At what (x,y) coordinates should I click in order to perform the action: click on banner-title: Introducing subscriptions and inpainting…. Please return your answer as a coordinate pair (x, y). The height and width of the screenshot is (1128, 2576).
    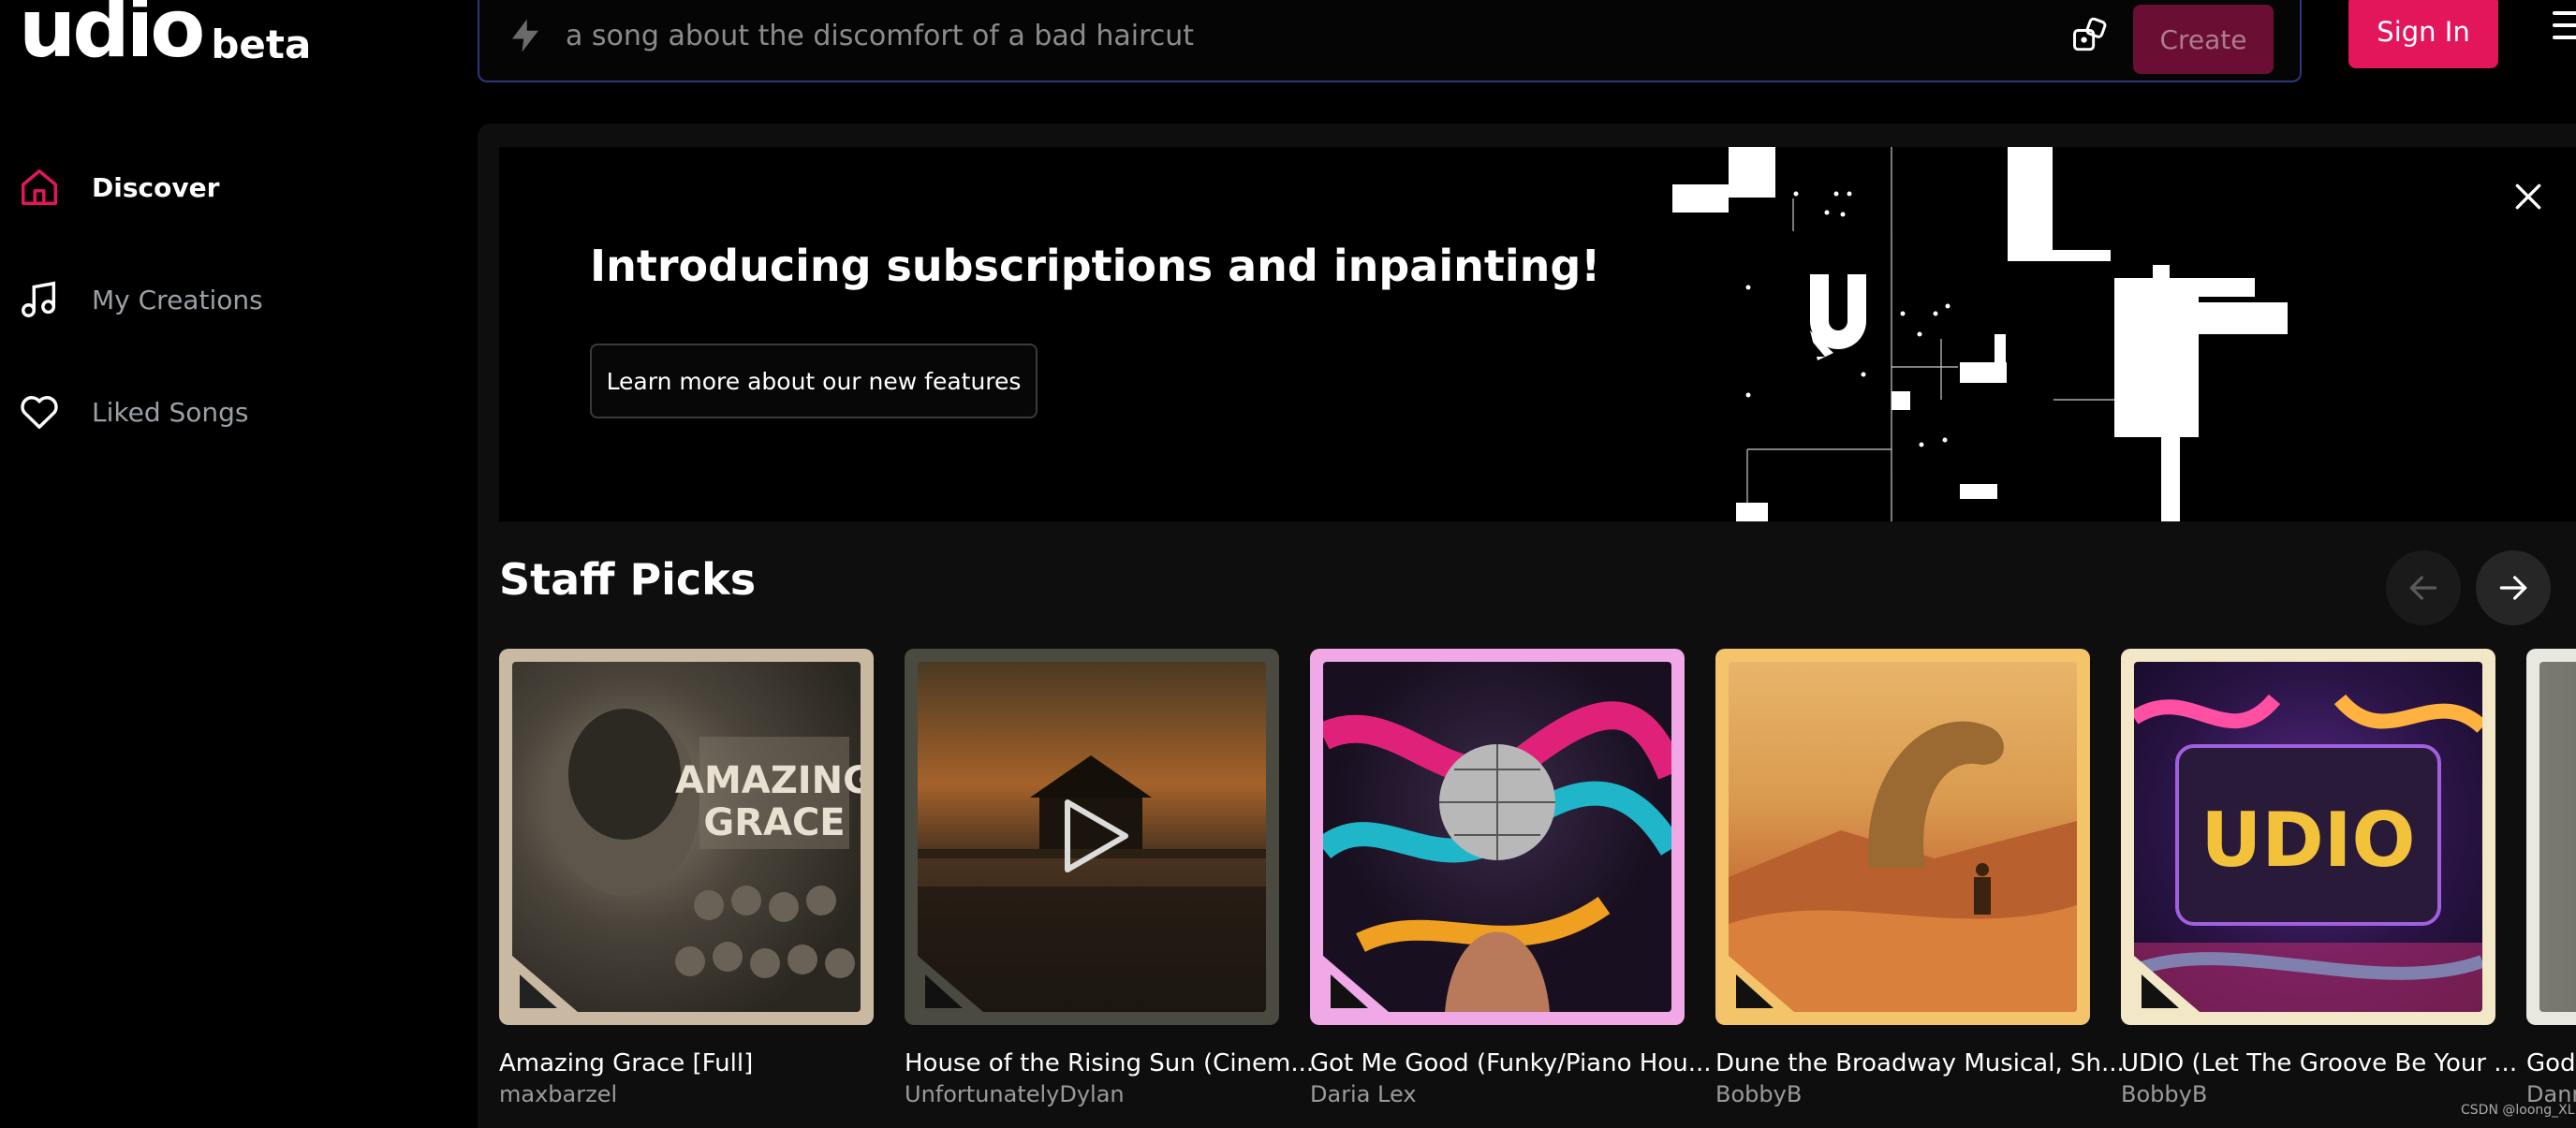
    Looking at the image, I should click on (1095, 266).